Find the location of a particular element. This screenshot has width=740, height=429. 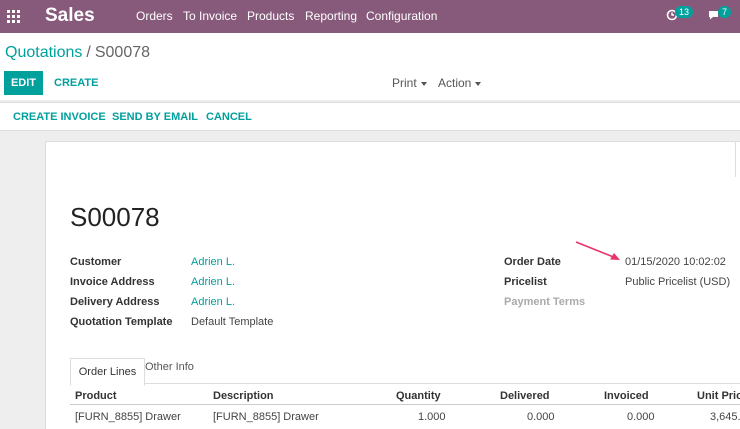

column-header-unit-price: Unit Price is located at coordinates (718, 396).